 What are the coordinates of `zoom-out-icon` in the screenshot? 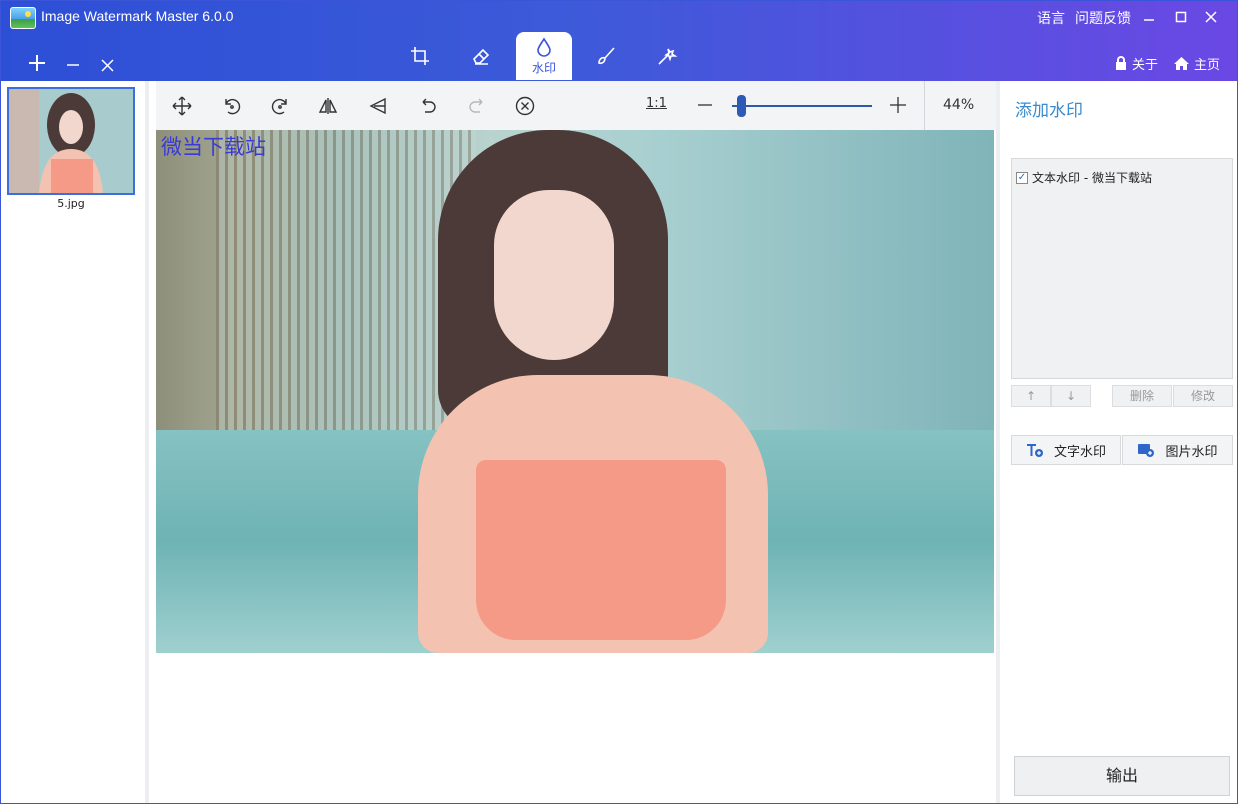 It's located at (705, 105).